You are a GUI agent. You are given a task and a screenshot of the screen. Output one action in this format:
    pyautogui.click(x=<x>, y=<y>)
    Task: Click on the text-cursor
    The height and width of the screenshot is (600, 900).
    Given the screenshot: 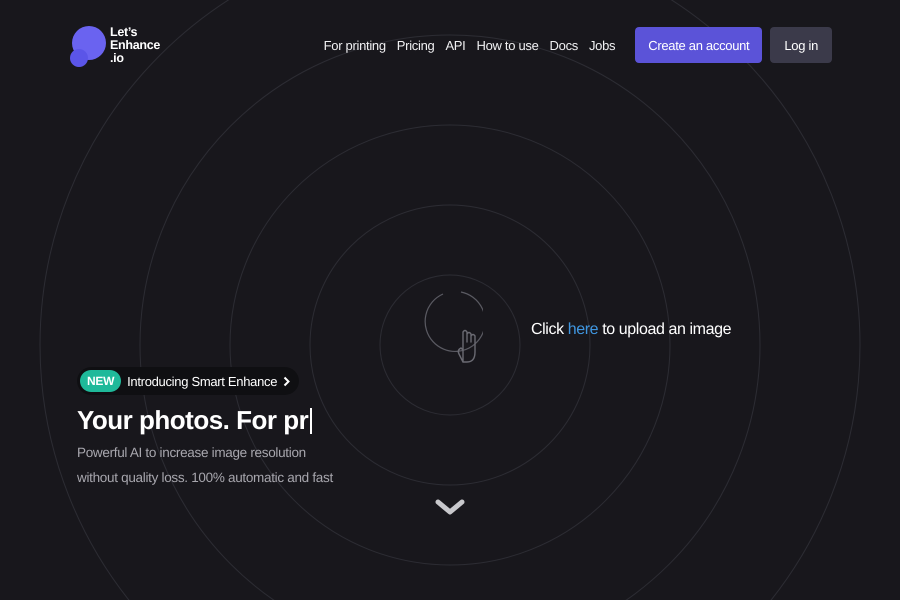 What is the action you would take?
    pyautogui.click(x=311, y=421)
    